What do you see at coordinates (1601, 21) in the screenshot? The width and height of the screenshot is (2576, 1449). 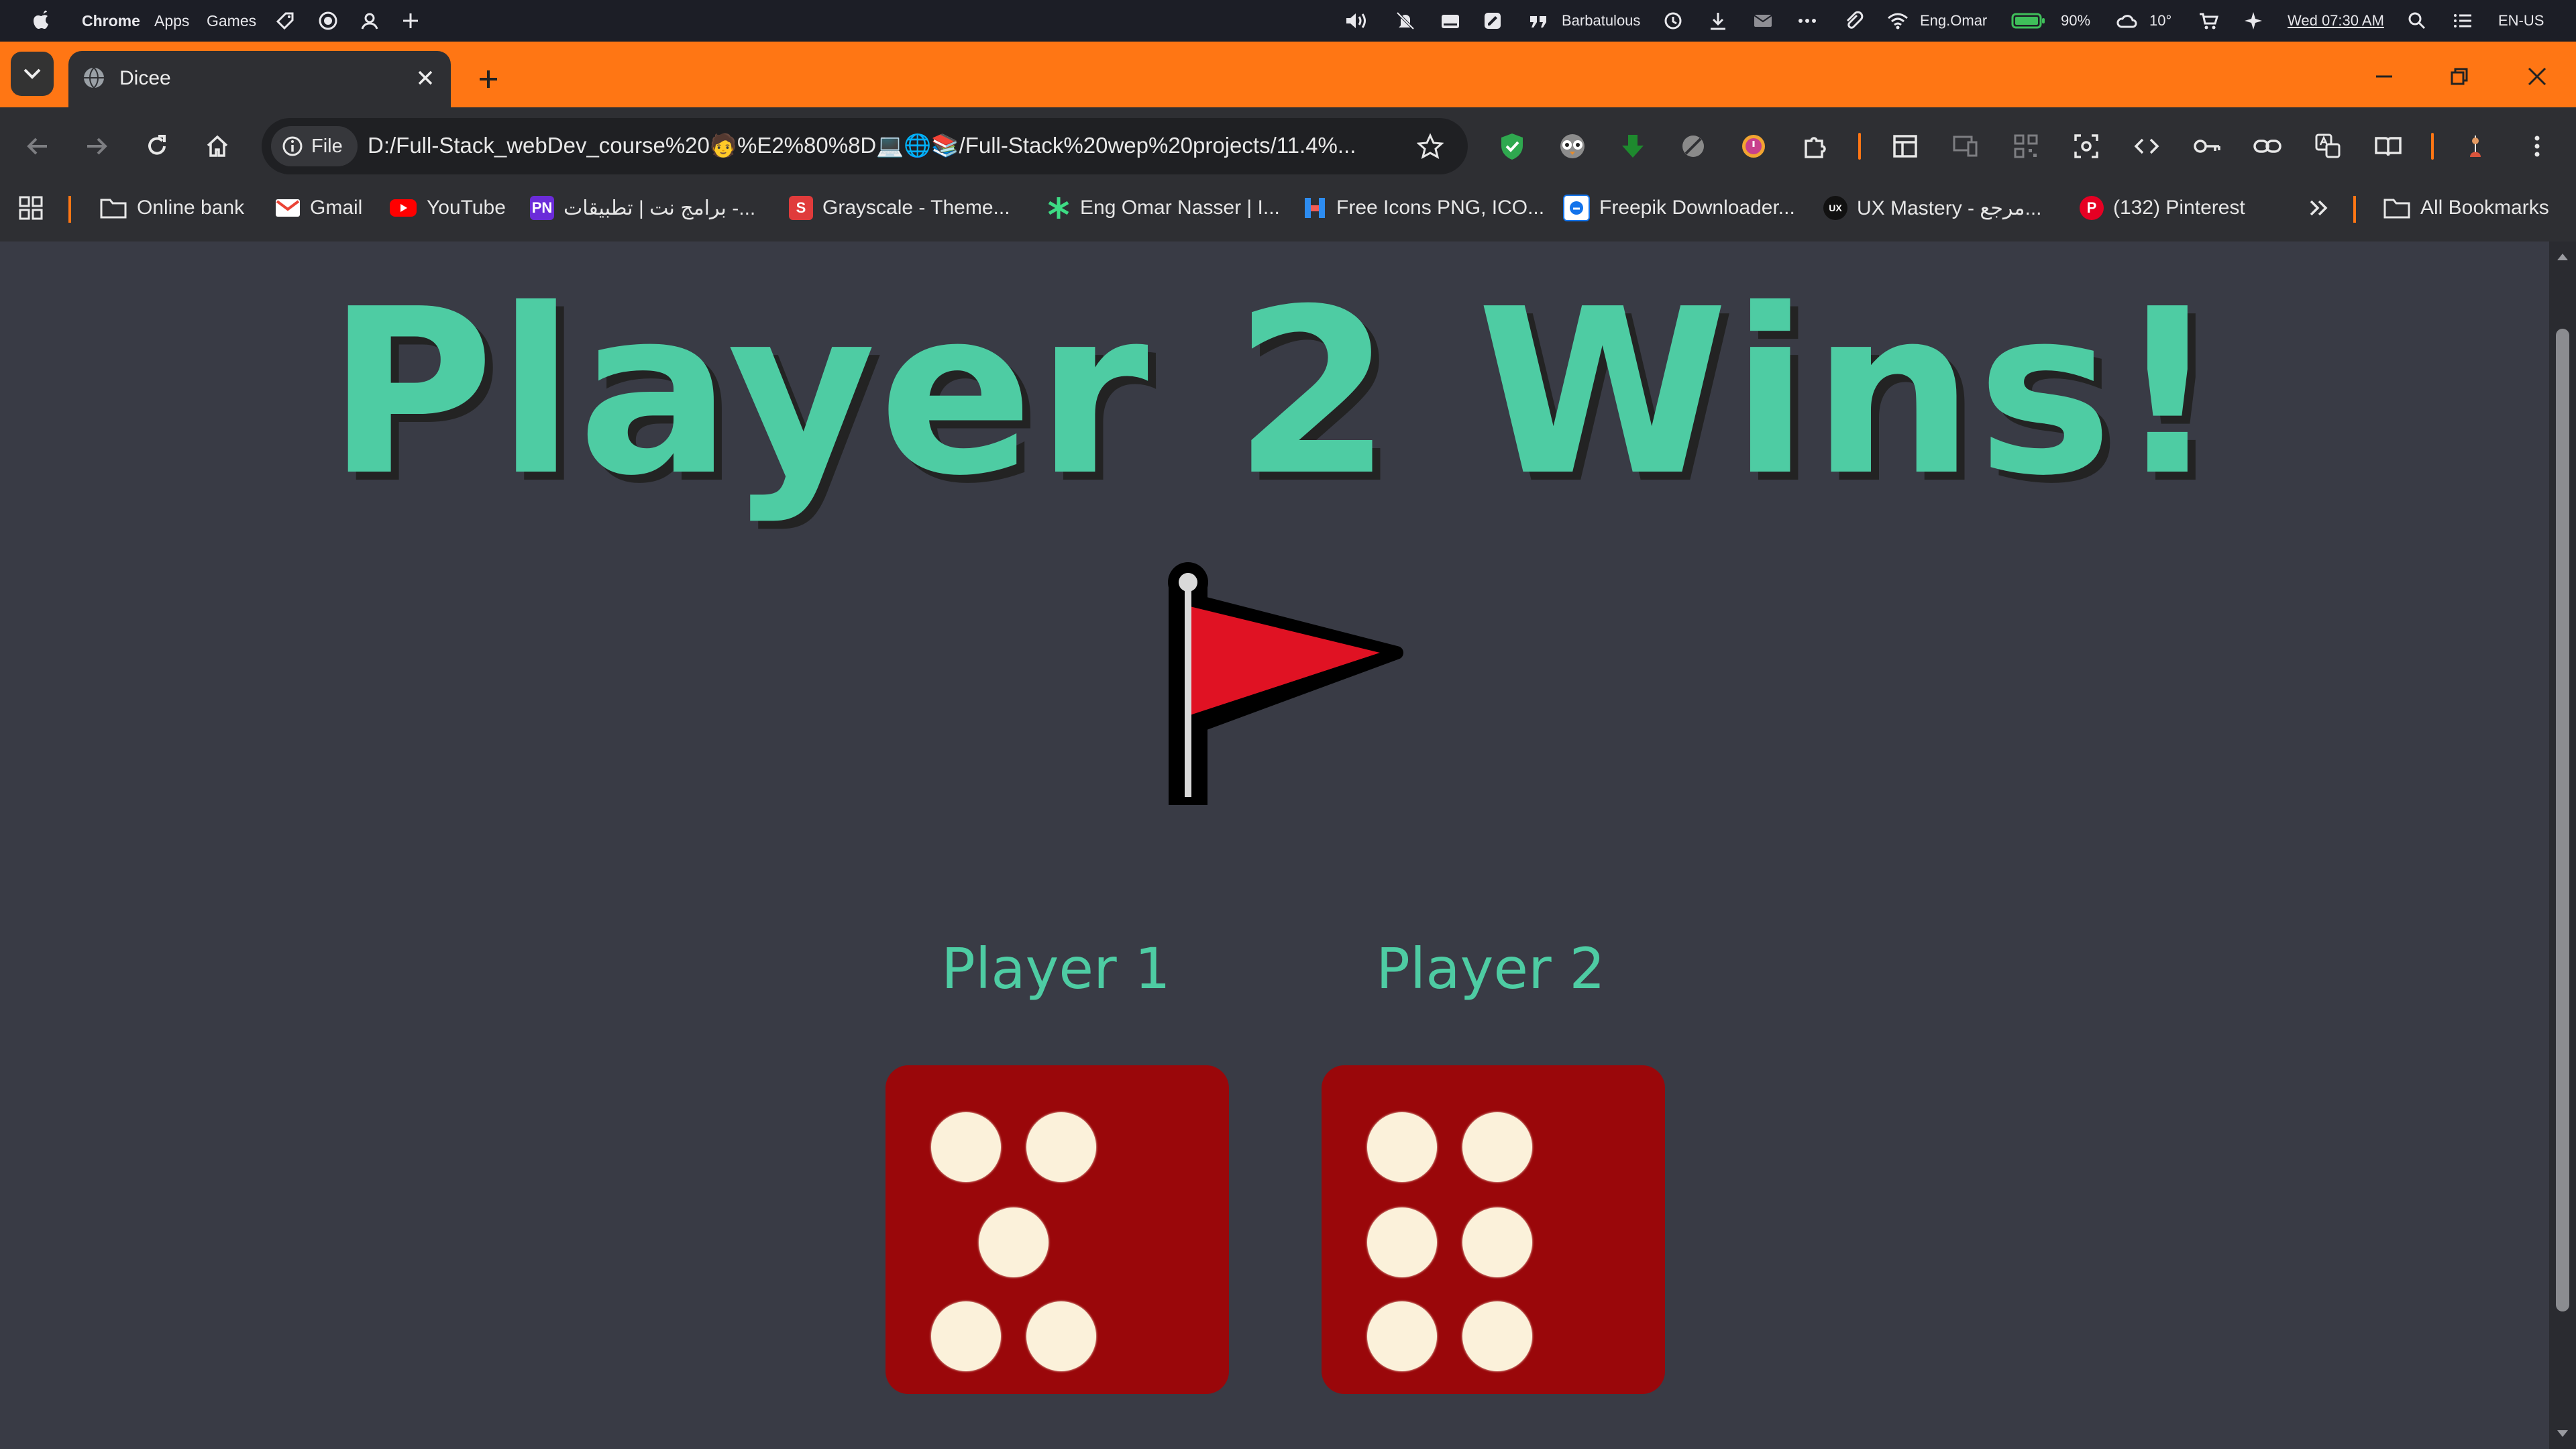 I see `wifi-network-label: Barbatulous` at bounding box center [1601, 21].